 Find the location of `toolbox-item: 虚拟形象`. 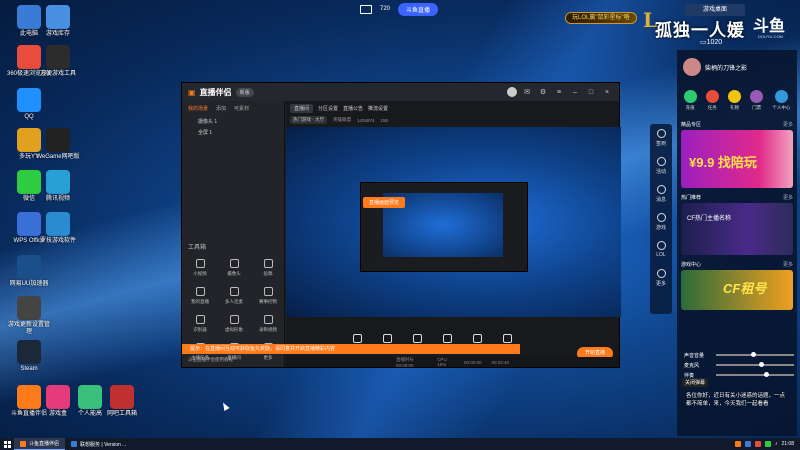

toolbox-item: 虚拟形象 is located at coordinates (234, 324).